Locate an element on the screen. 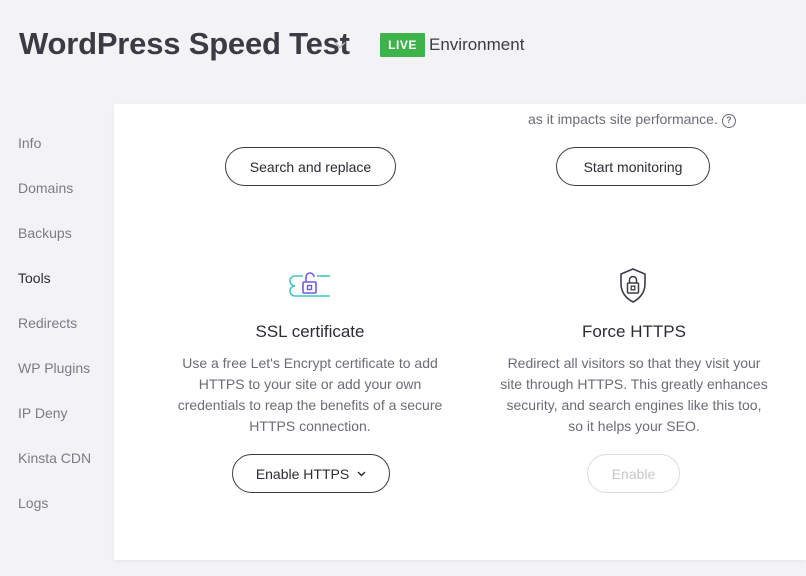 The width and height of the screenshot is (806, 576). shield-lock-icon is located at coordinates (633, 285).